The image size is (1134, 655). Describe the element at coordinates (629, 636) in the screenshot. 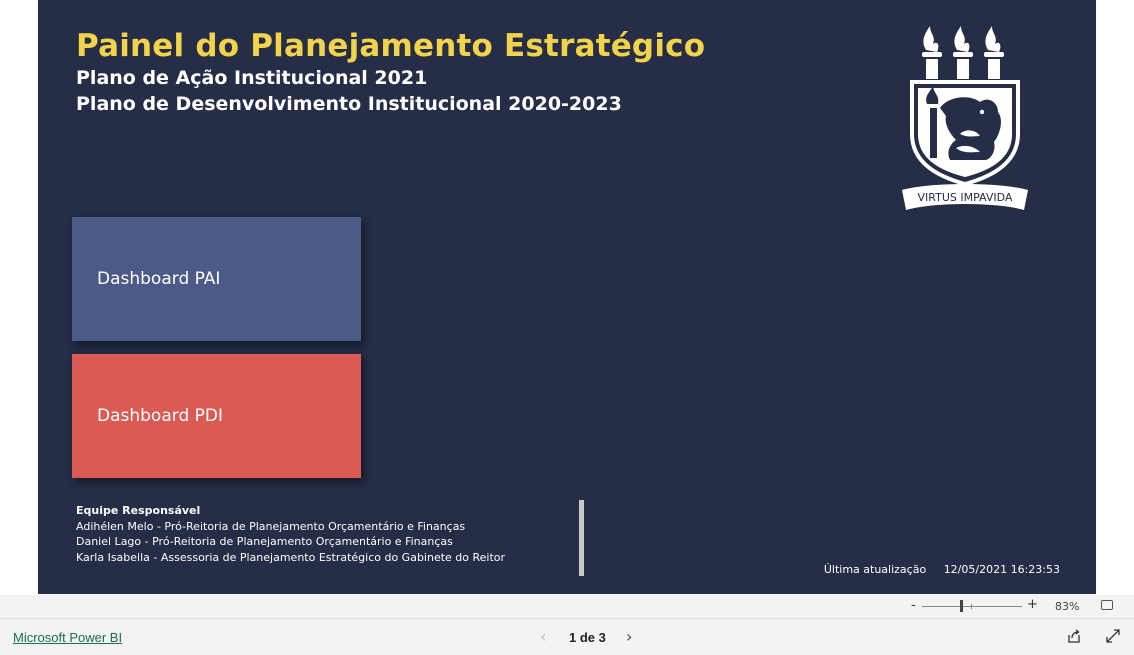

I see `next-page-button: ›` at that location.